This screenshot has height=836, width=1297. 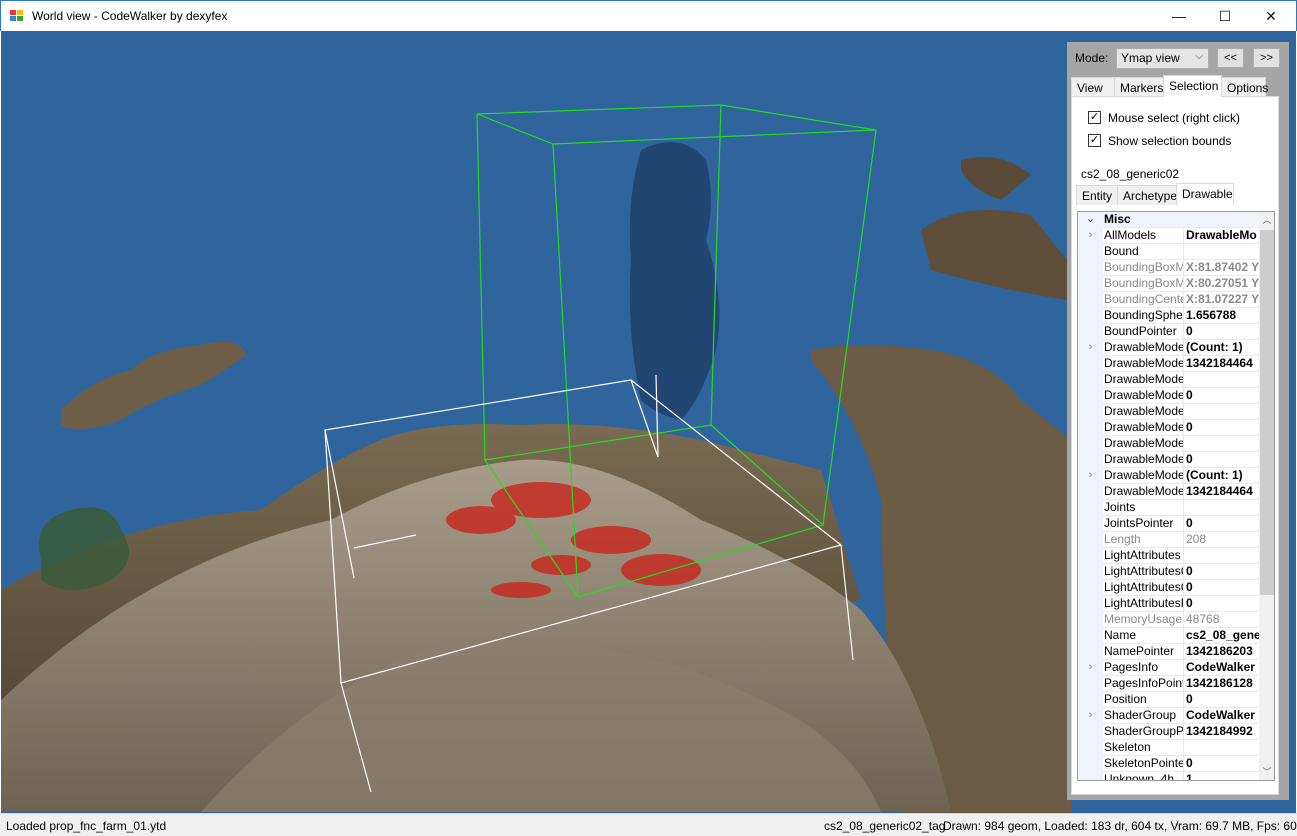 What do you see at coordinates (1168, 652) in the screenshot?
I see `property-row: NamePointer 1342186203` at bounding box center [1168, 652].